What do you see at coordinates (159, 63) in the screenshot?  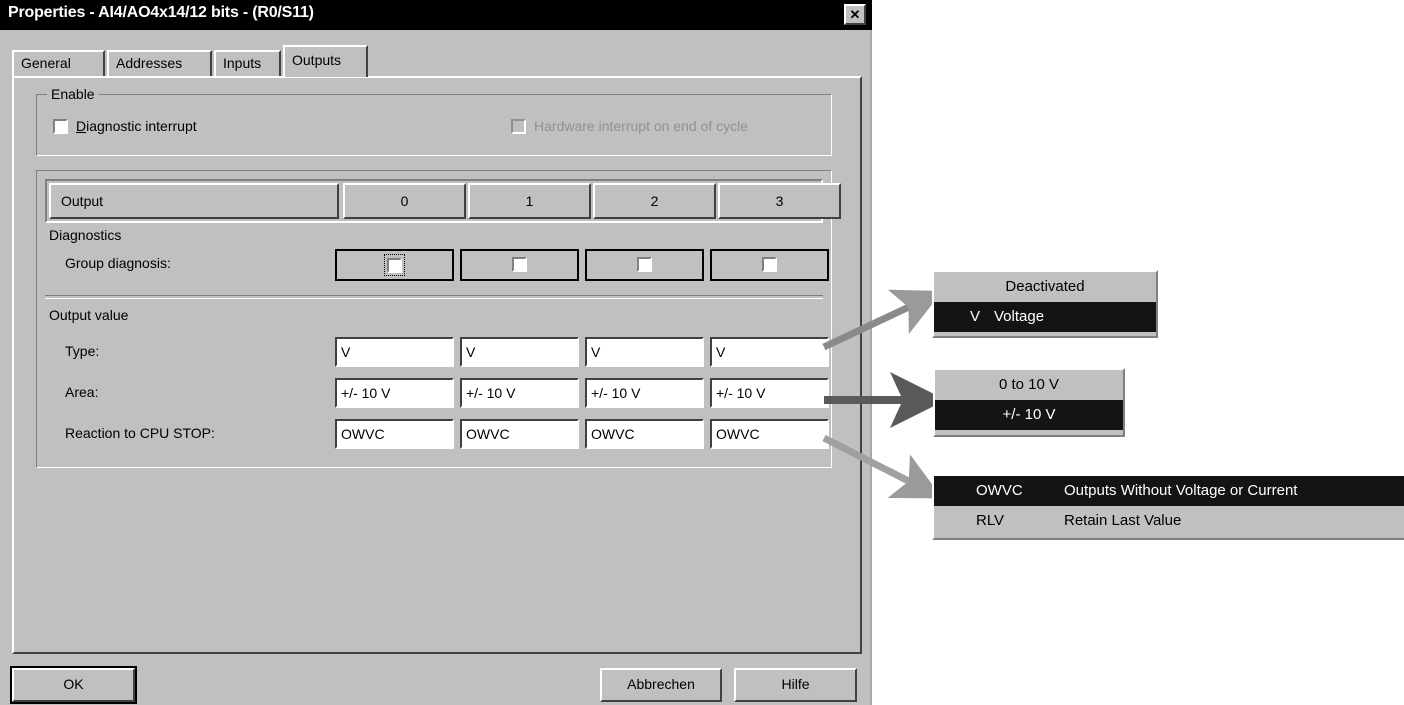 I see `tab-addresses: Addresses` at bounding box center [159, 63].